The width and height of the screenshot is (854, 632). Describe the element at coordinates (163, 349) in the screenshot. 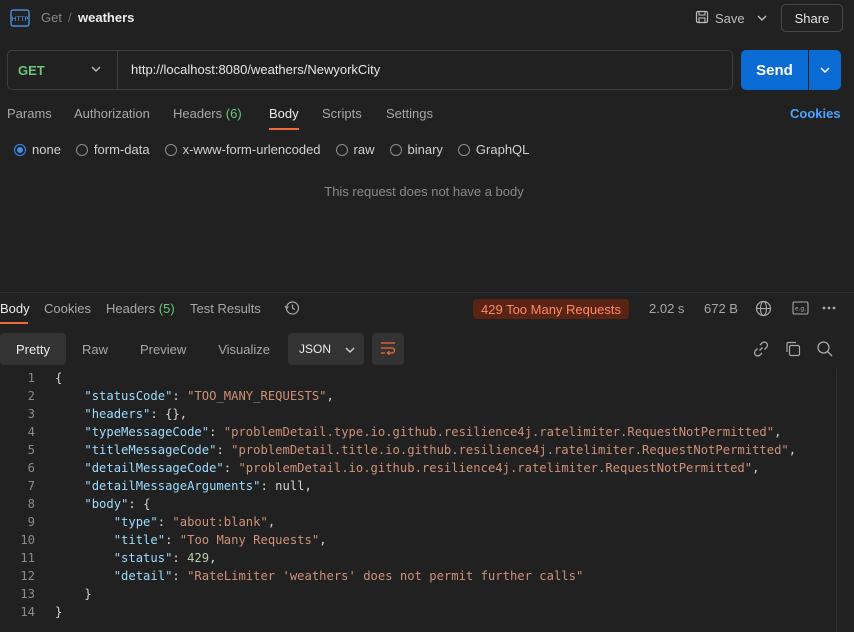

I see `view-preview-button: Preview` at that location.